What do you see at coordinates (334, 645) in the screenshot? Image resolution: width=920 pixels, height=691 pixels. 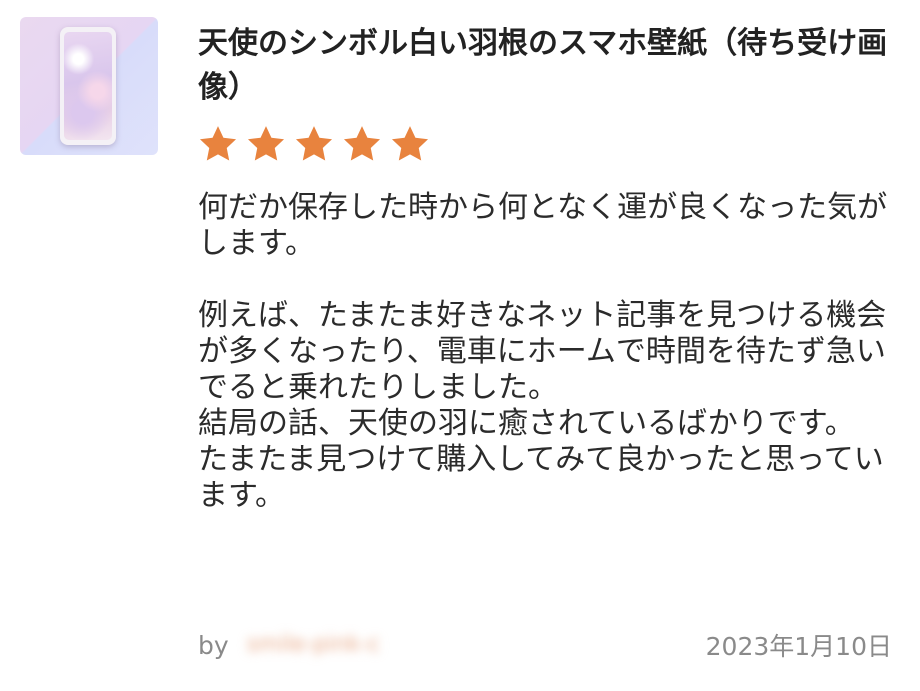 I see `reviewer-name: smile-pink-c` at bounding box center [334, 645].